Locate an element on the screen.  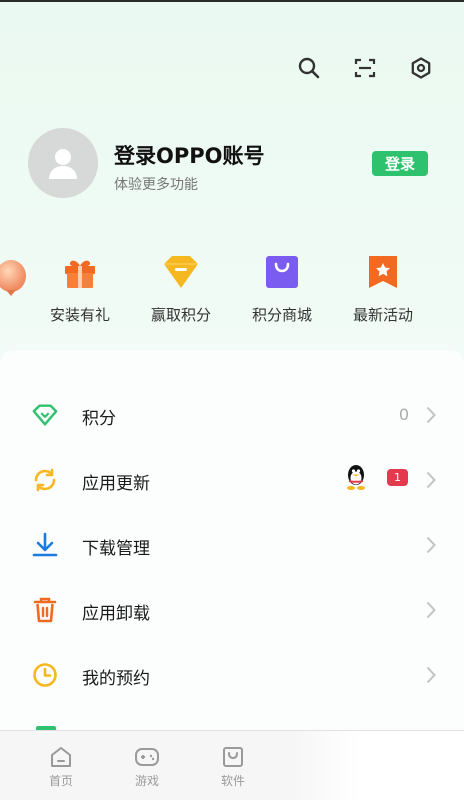
tab-home: 首页 is located at coordinates (61, 765).